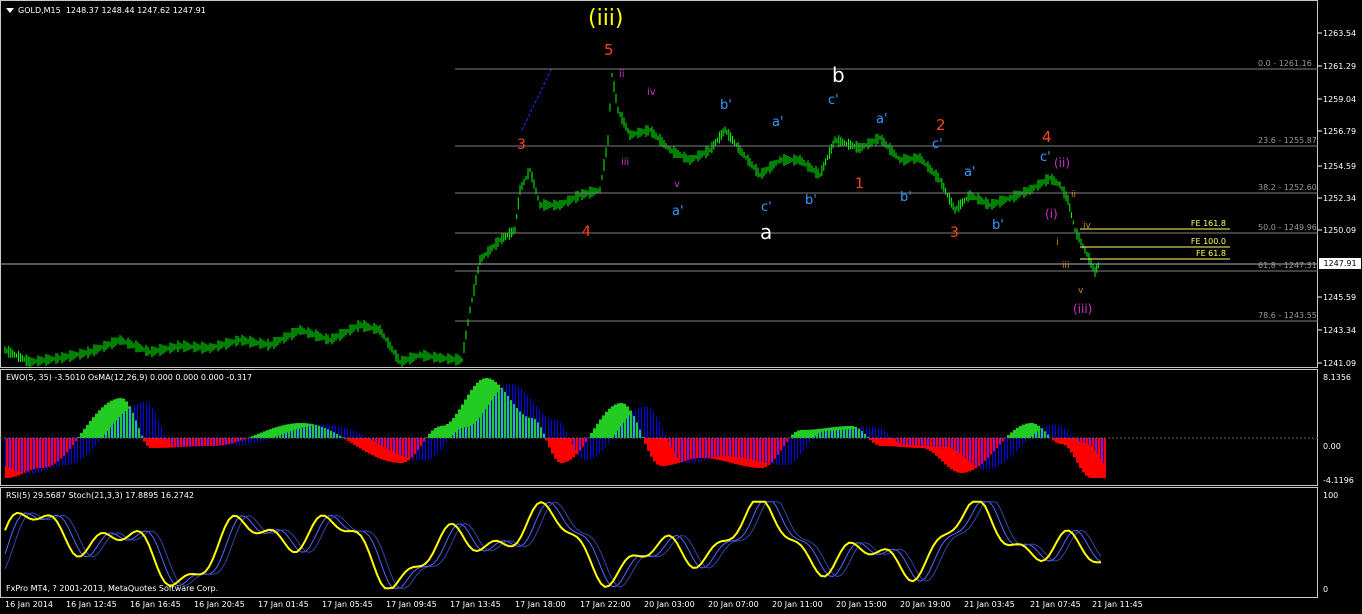  I want to click on price-axis-label: 1256.79, so click(1340, 131).